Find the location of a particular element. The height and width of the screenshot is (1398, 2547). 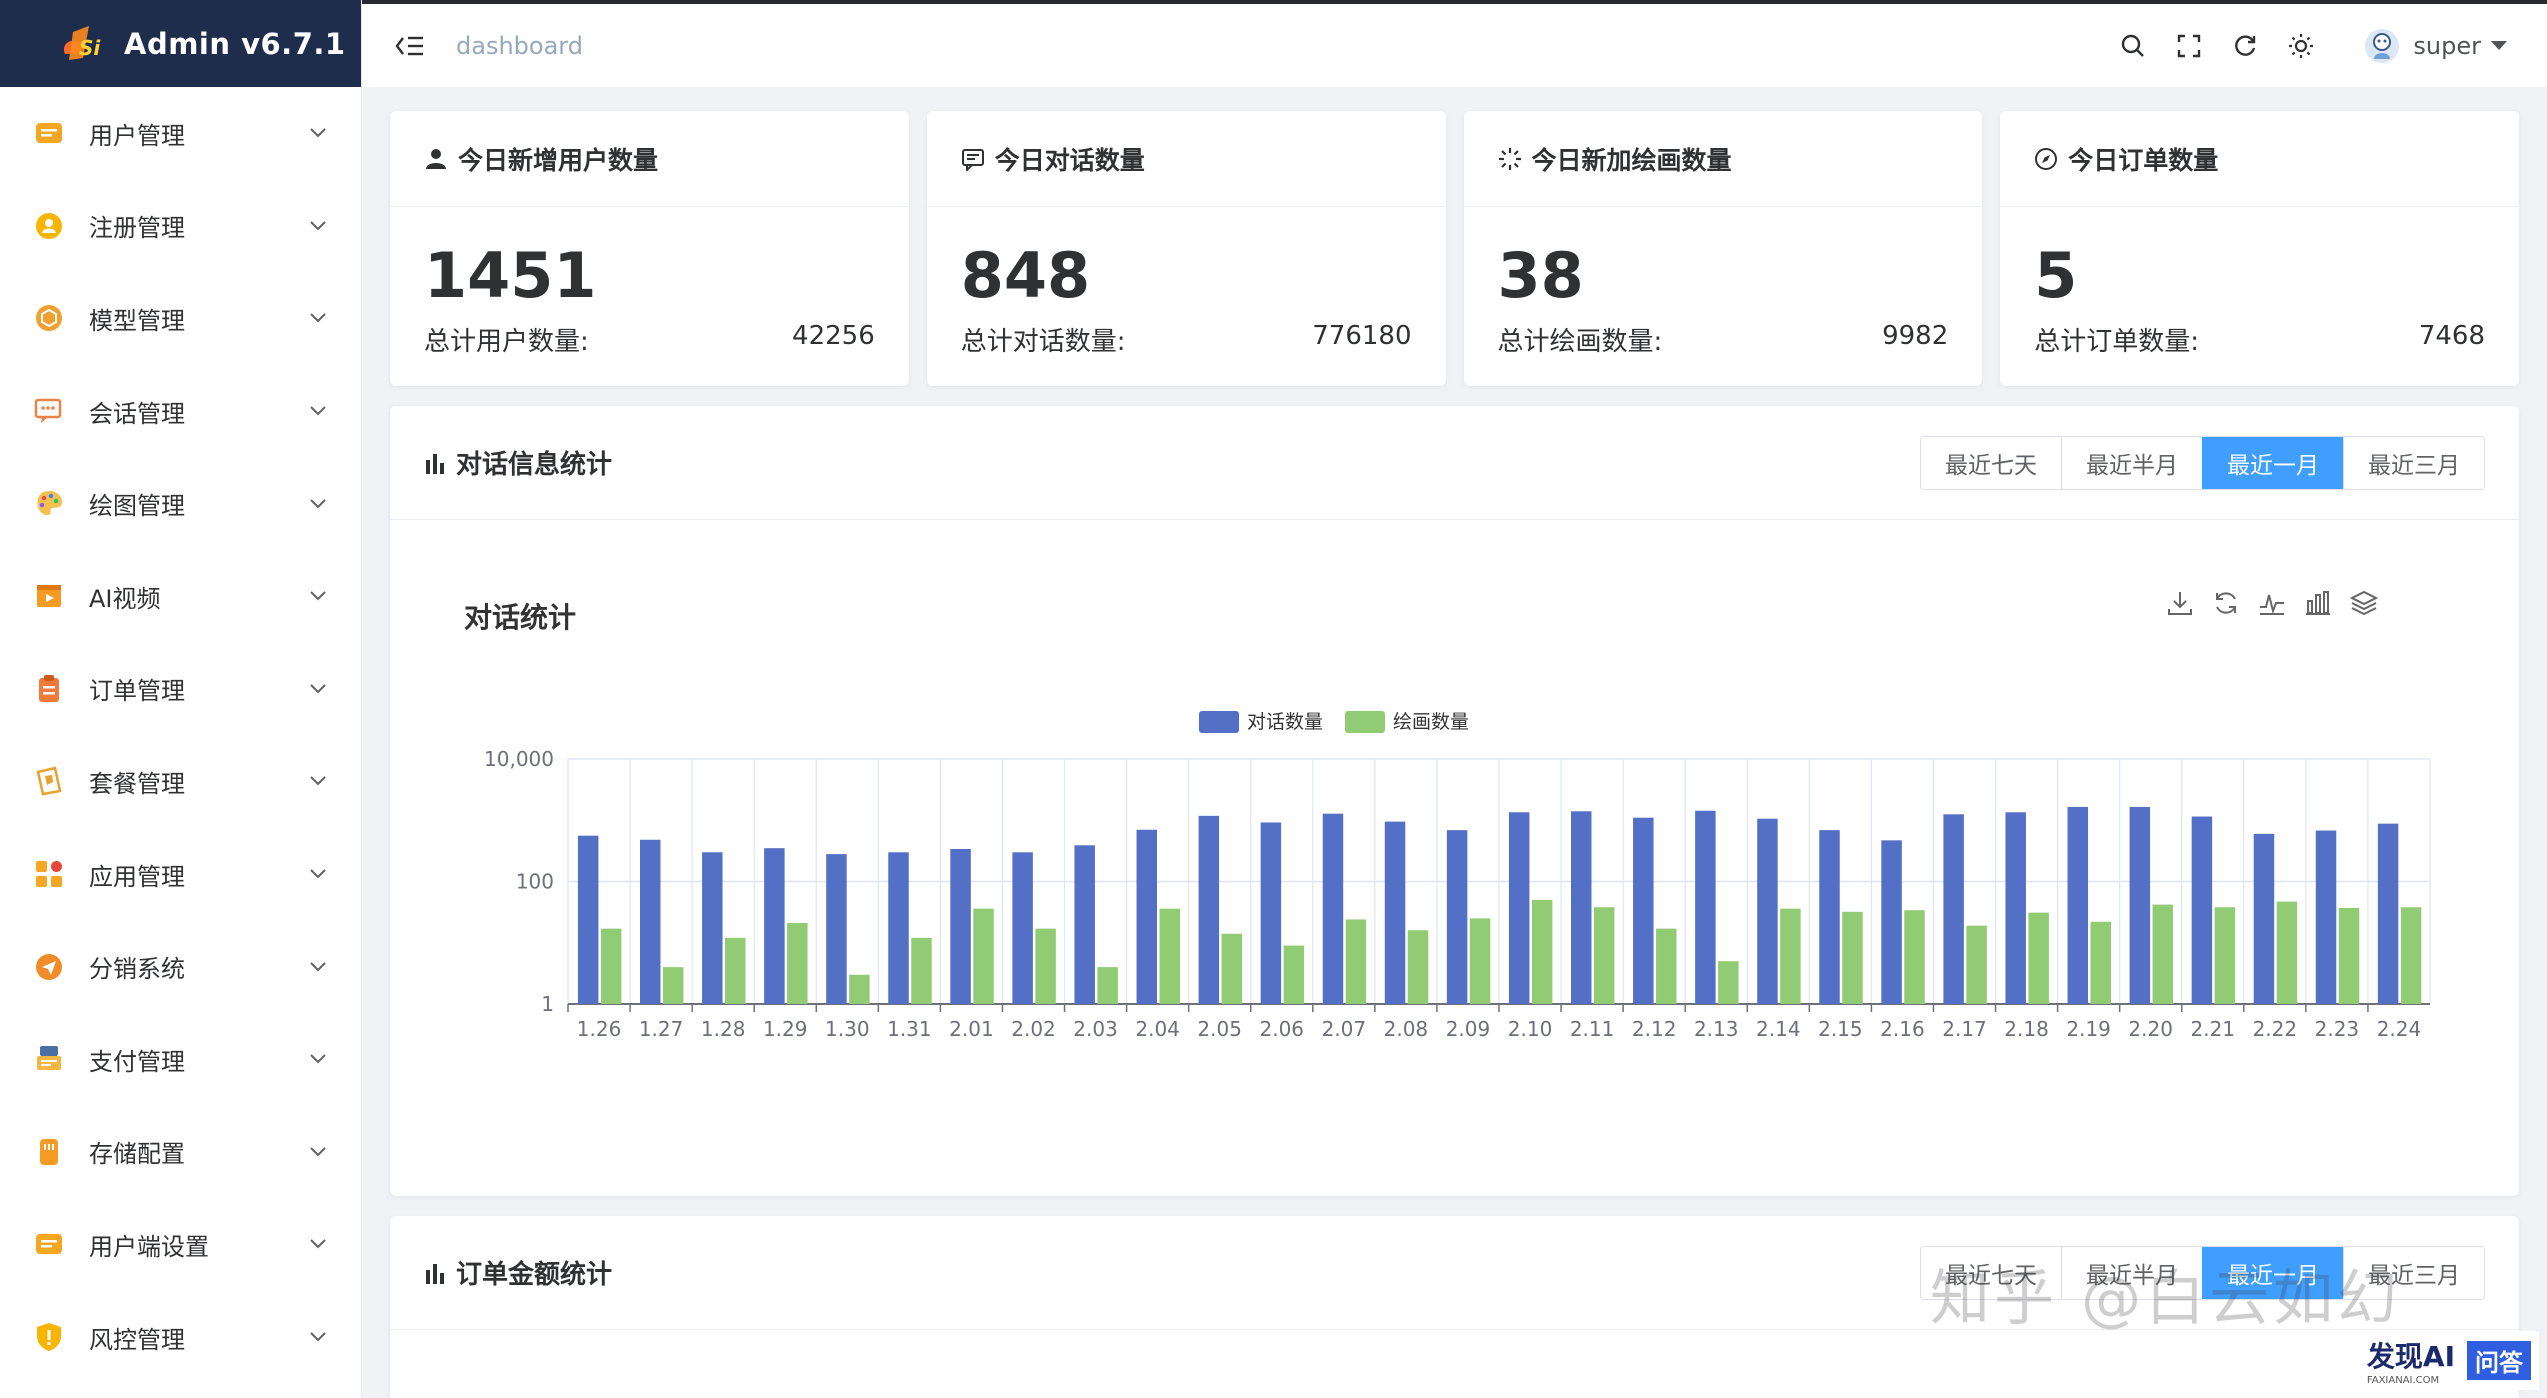

sidebar-item-label: 风控管理 is located at coordinates (137, 1339).